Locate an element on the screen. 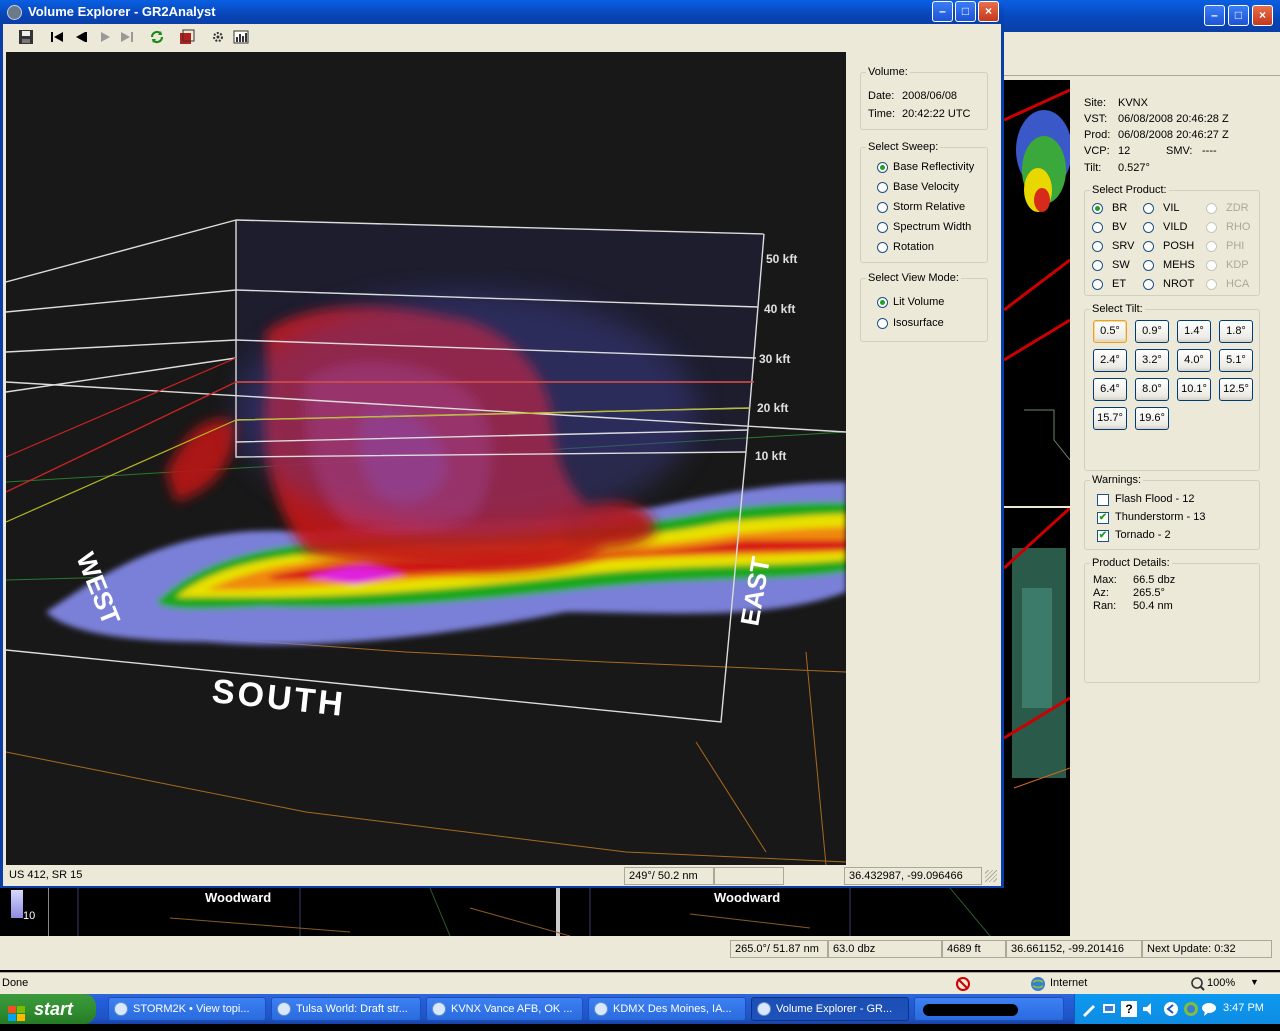  radio-product-vild is located at coordinates (1148, 227).